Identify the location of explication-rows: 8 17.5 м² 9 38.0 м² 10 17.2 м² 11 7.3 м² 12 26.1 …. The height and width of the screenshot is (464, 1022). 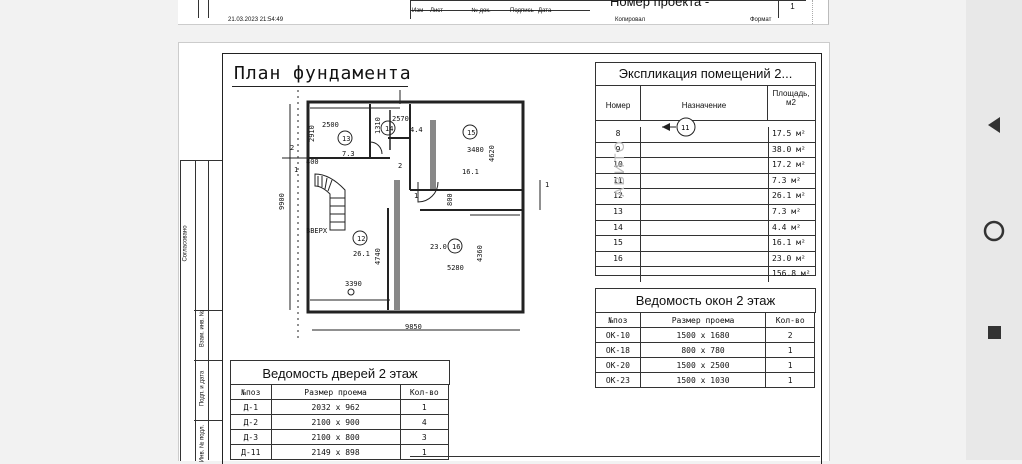
(705, 204).